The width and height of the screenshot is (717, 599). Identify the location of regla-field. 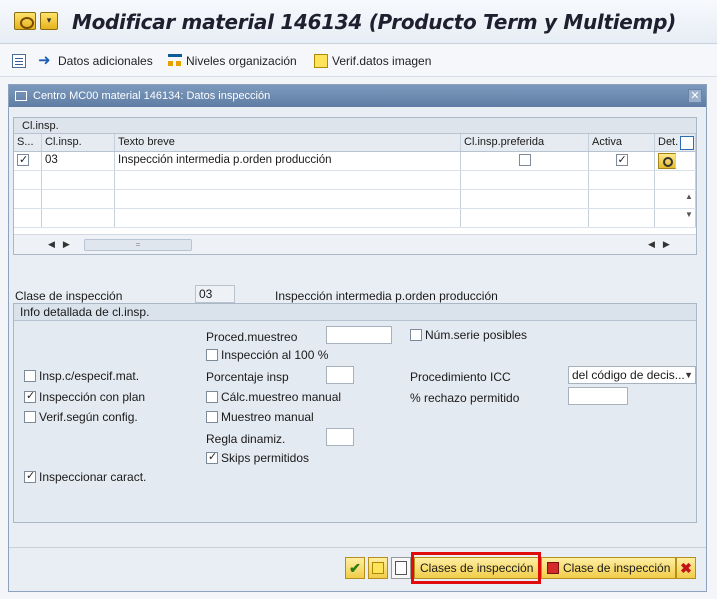
(340, 437).